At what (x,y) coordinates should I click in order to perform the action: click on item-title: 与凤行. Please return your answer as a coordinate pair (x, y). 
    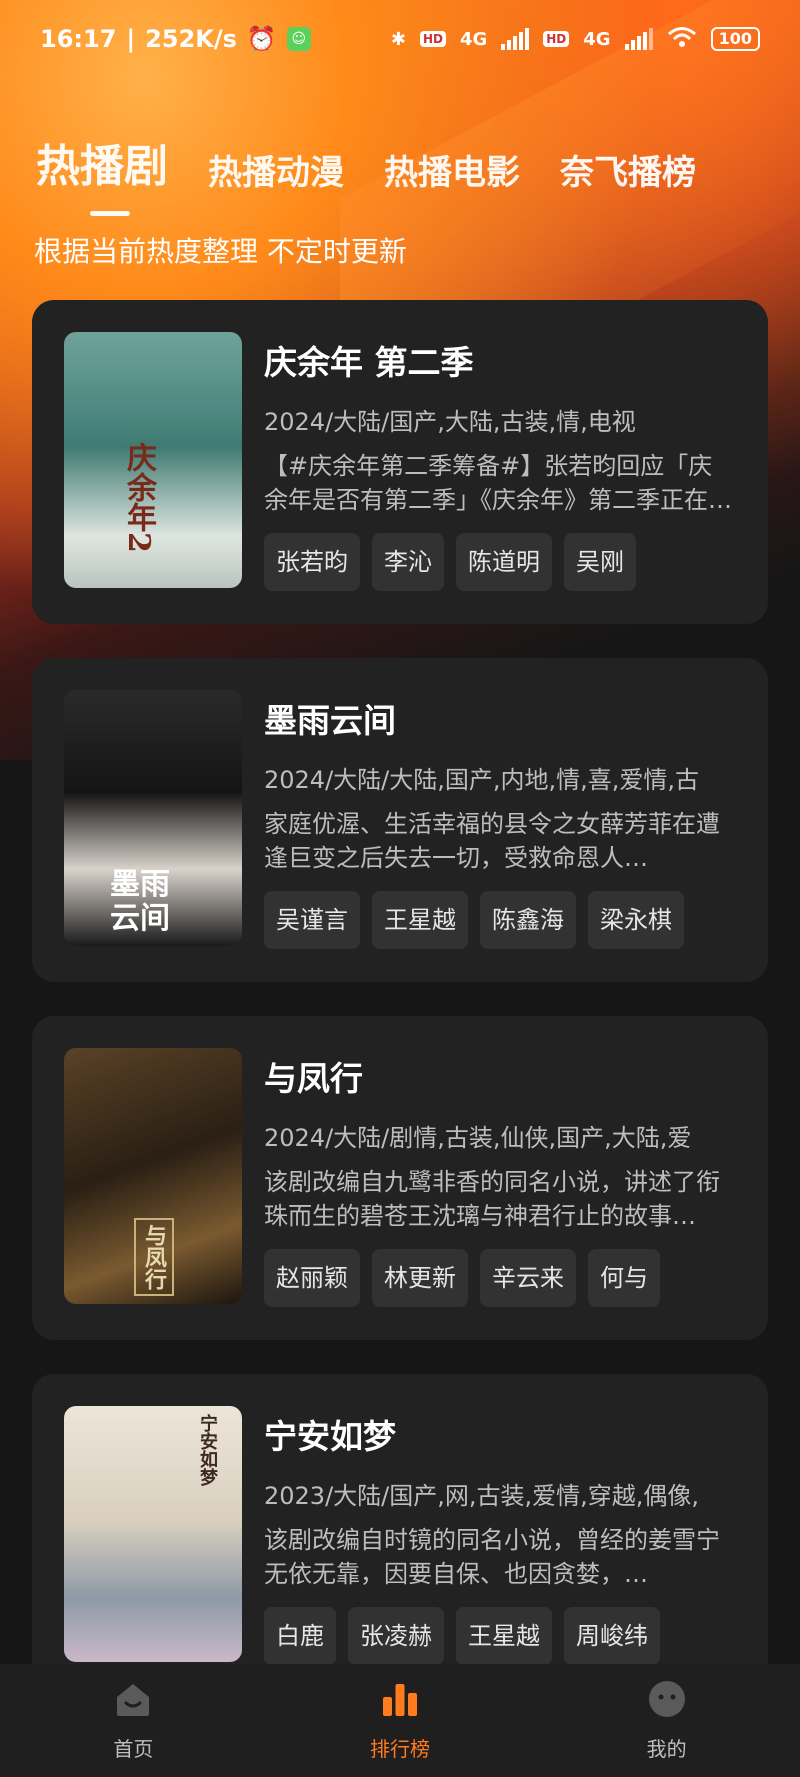
    Looking at the image, I should click on (313, 1078).